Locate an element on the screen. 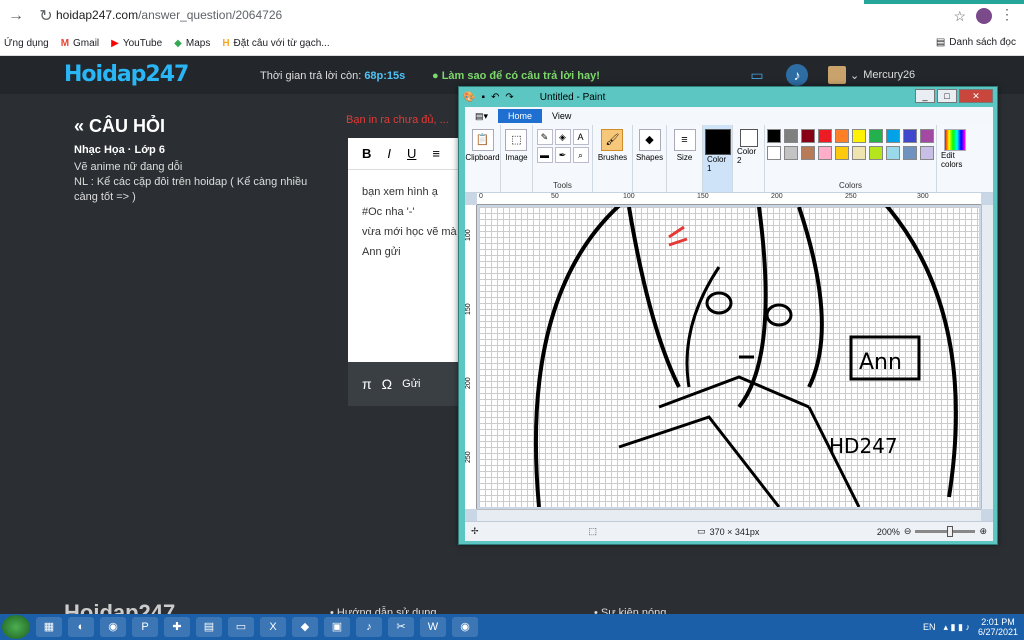 The image size is (1024, 640). color-palette is located at coordinates (850, 144).